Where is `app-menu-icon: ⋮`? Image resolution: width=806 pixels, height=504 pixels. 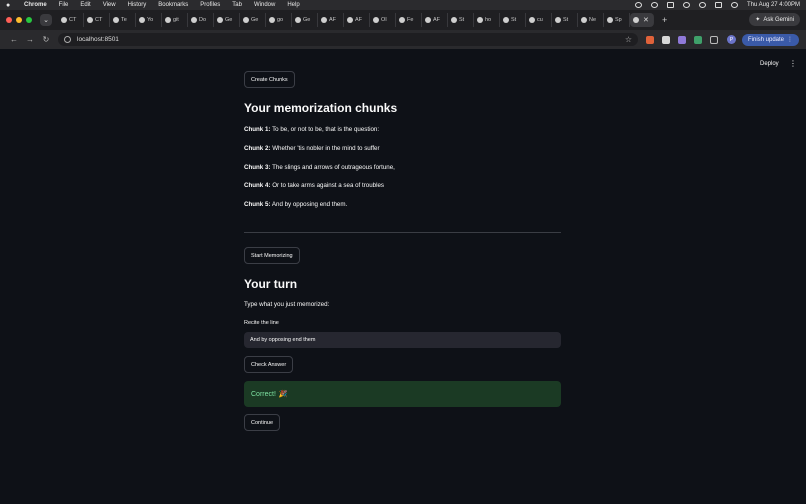
app-menu-icon: ⋮ is located at coordinates (793, 63).